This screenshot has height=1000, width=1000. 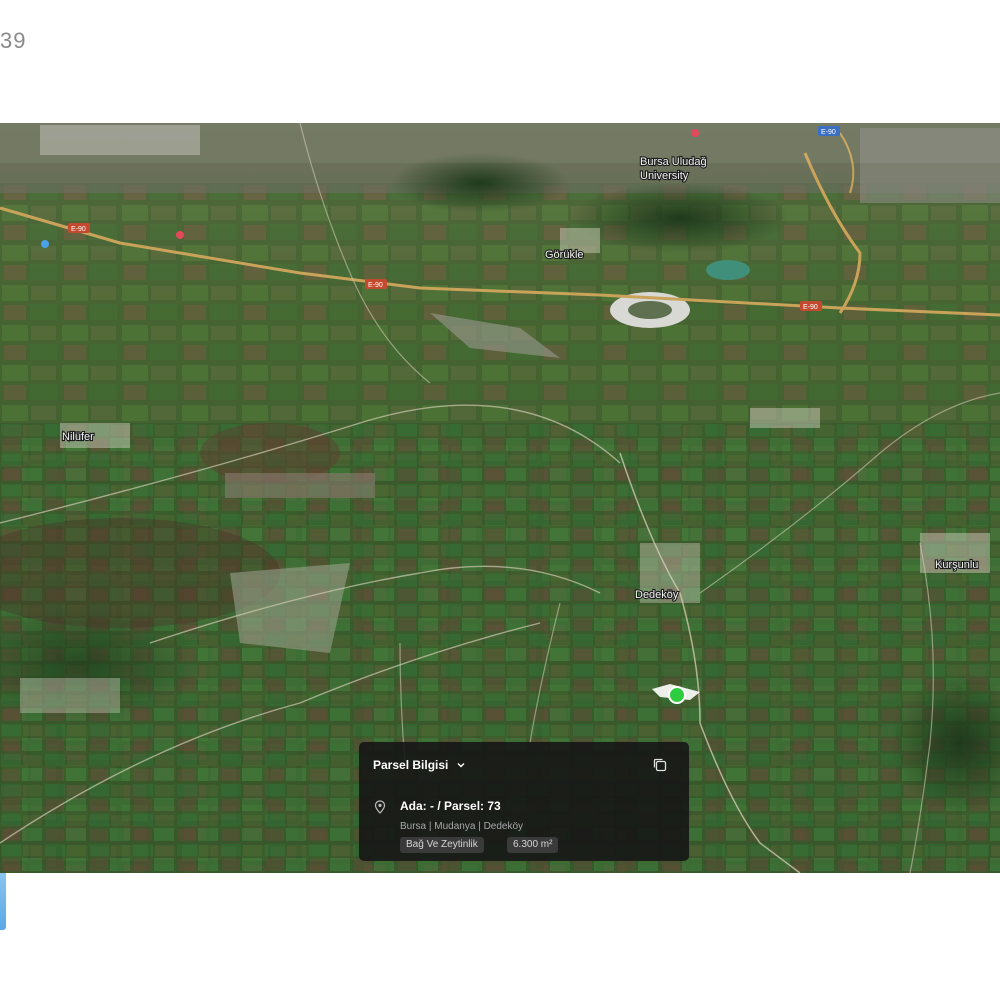 I want to click on parcel-location: Bursa | Mudanya | Dedeköy, so click(x=462, y=826).